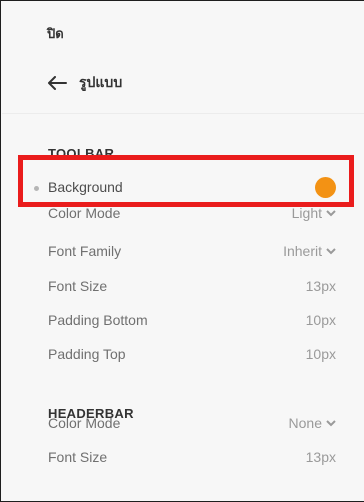  What do you see at coordinates (192, 213) in the screenshot?
I see `setting-row-color-mode: Color Mode Light` at bounding box center [192, 213].